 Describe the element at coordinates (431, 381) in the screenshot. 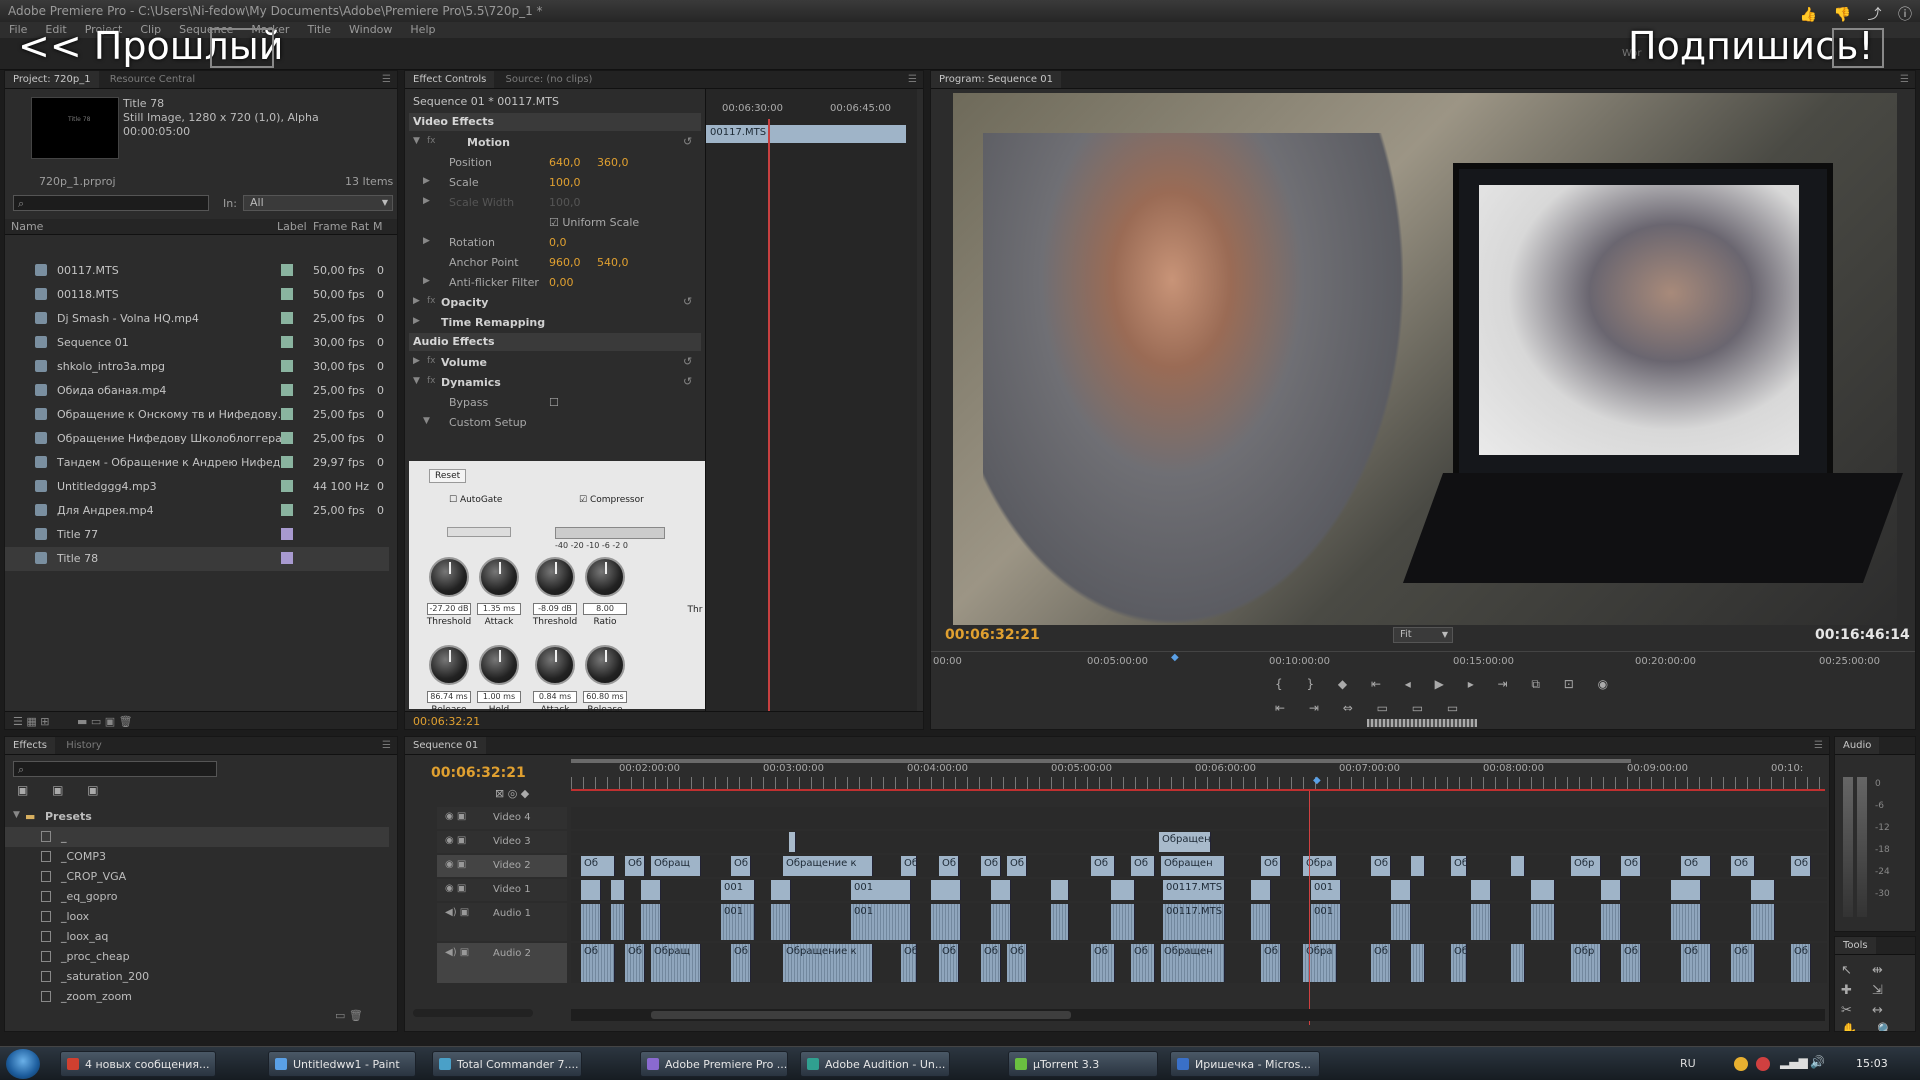

I see `fx-icon: fx` at that location.